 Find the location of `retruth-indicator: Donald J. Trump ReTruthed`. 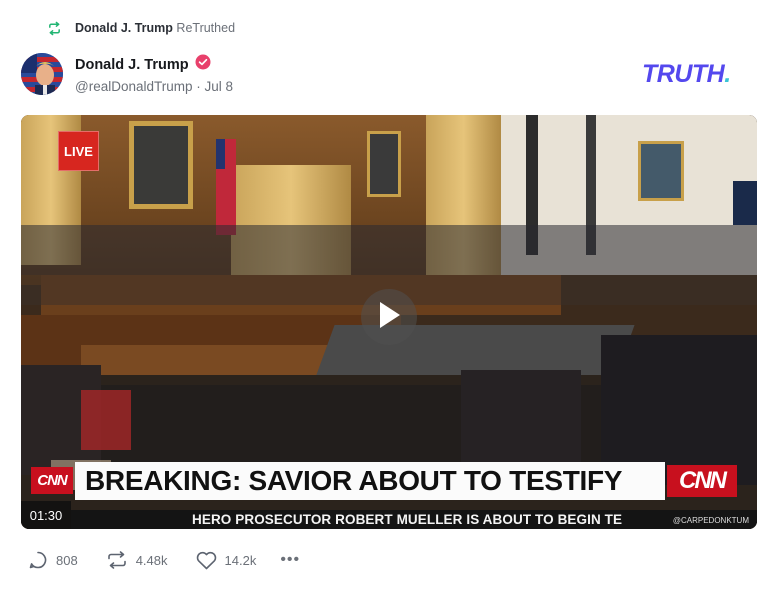

retruth-indicator: Donald J. Trump ReTruthed is located at coordinates (141, 28).